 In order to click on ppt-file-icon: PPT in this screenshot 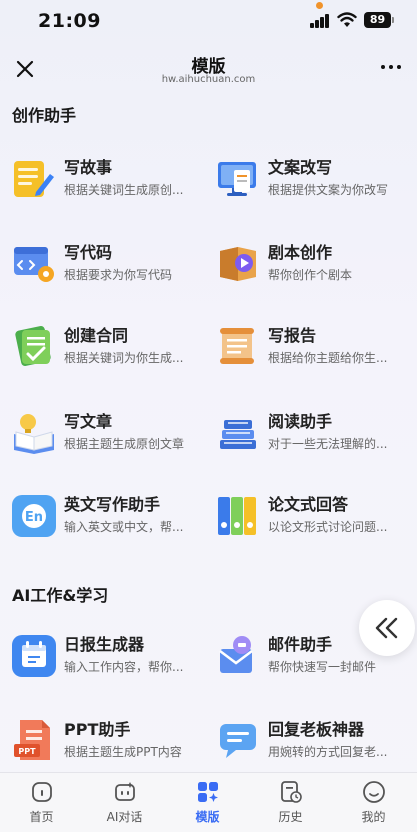, I will do `click(32, 740)`.